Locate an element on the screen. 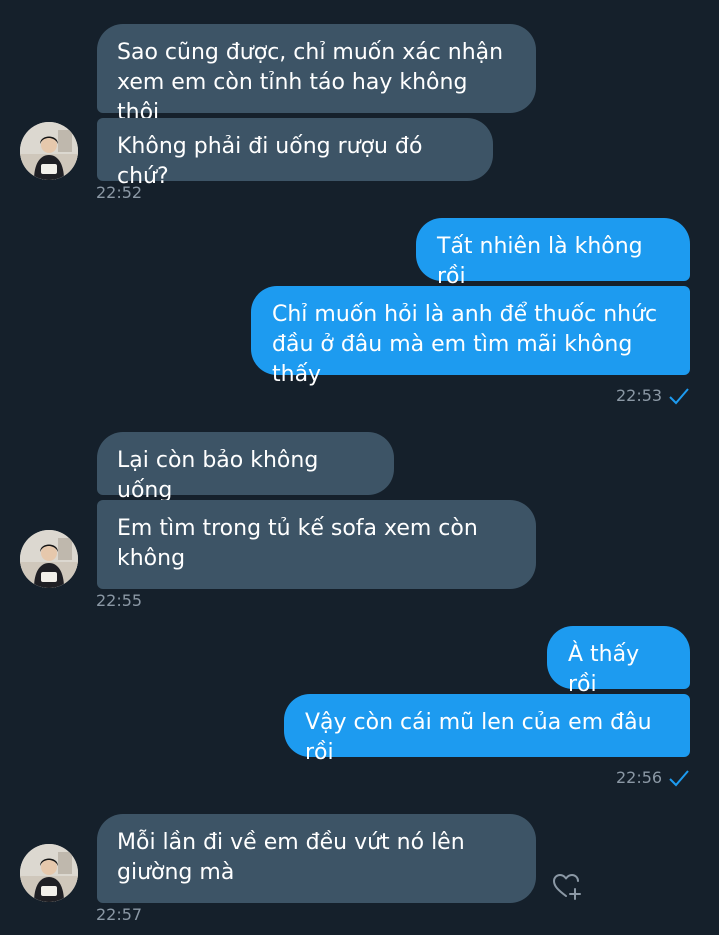 Image resolution: width=719 pixels, height=935 pixels. timestamp: 22:53 is located at coordinates (639, 395).